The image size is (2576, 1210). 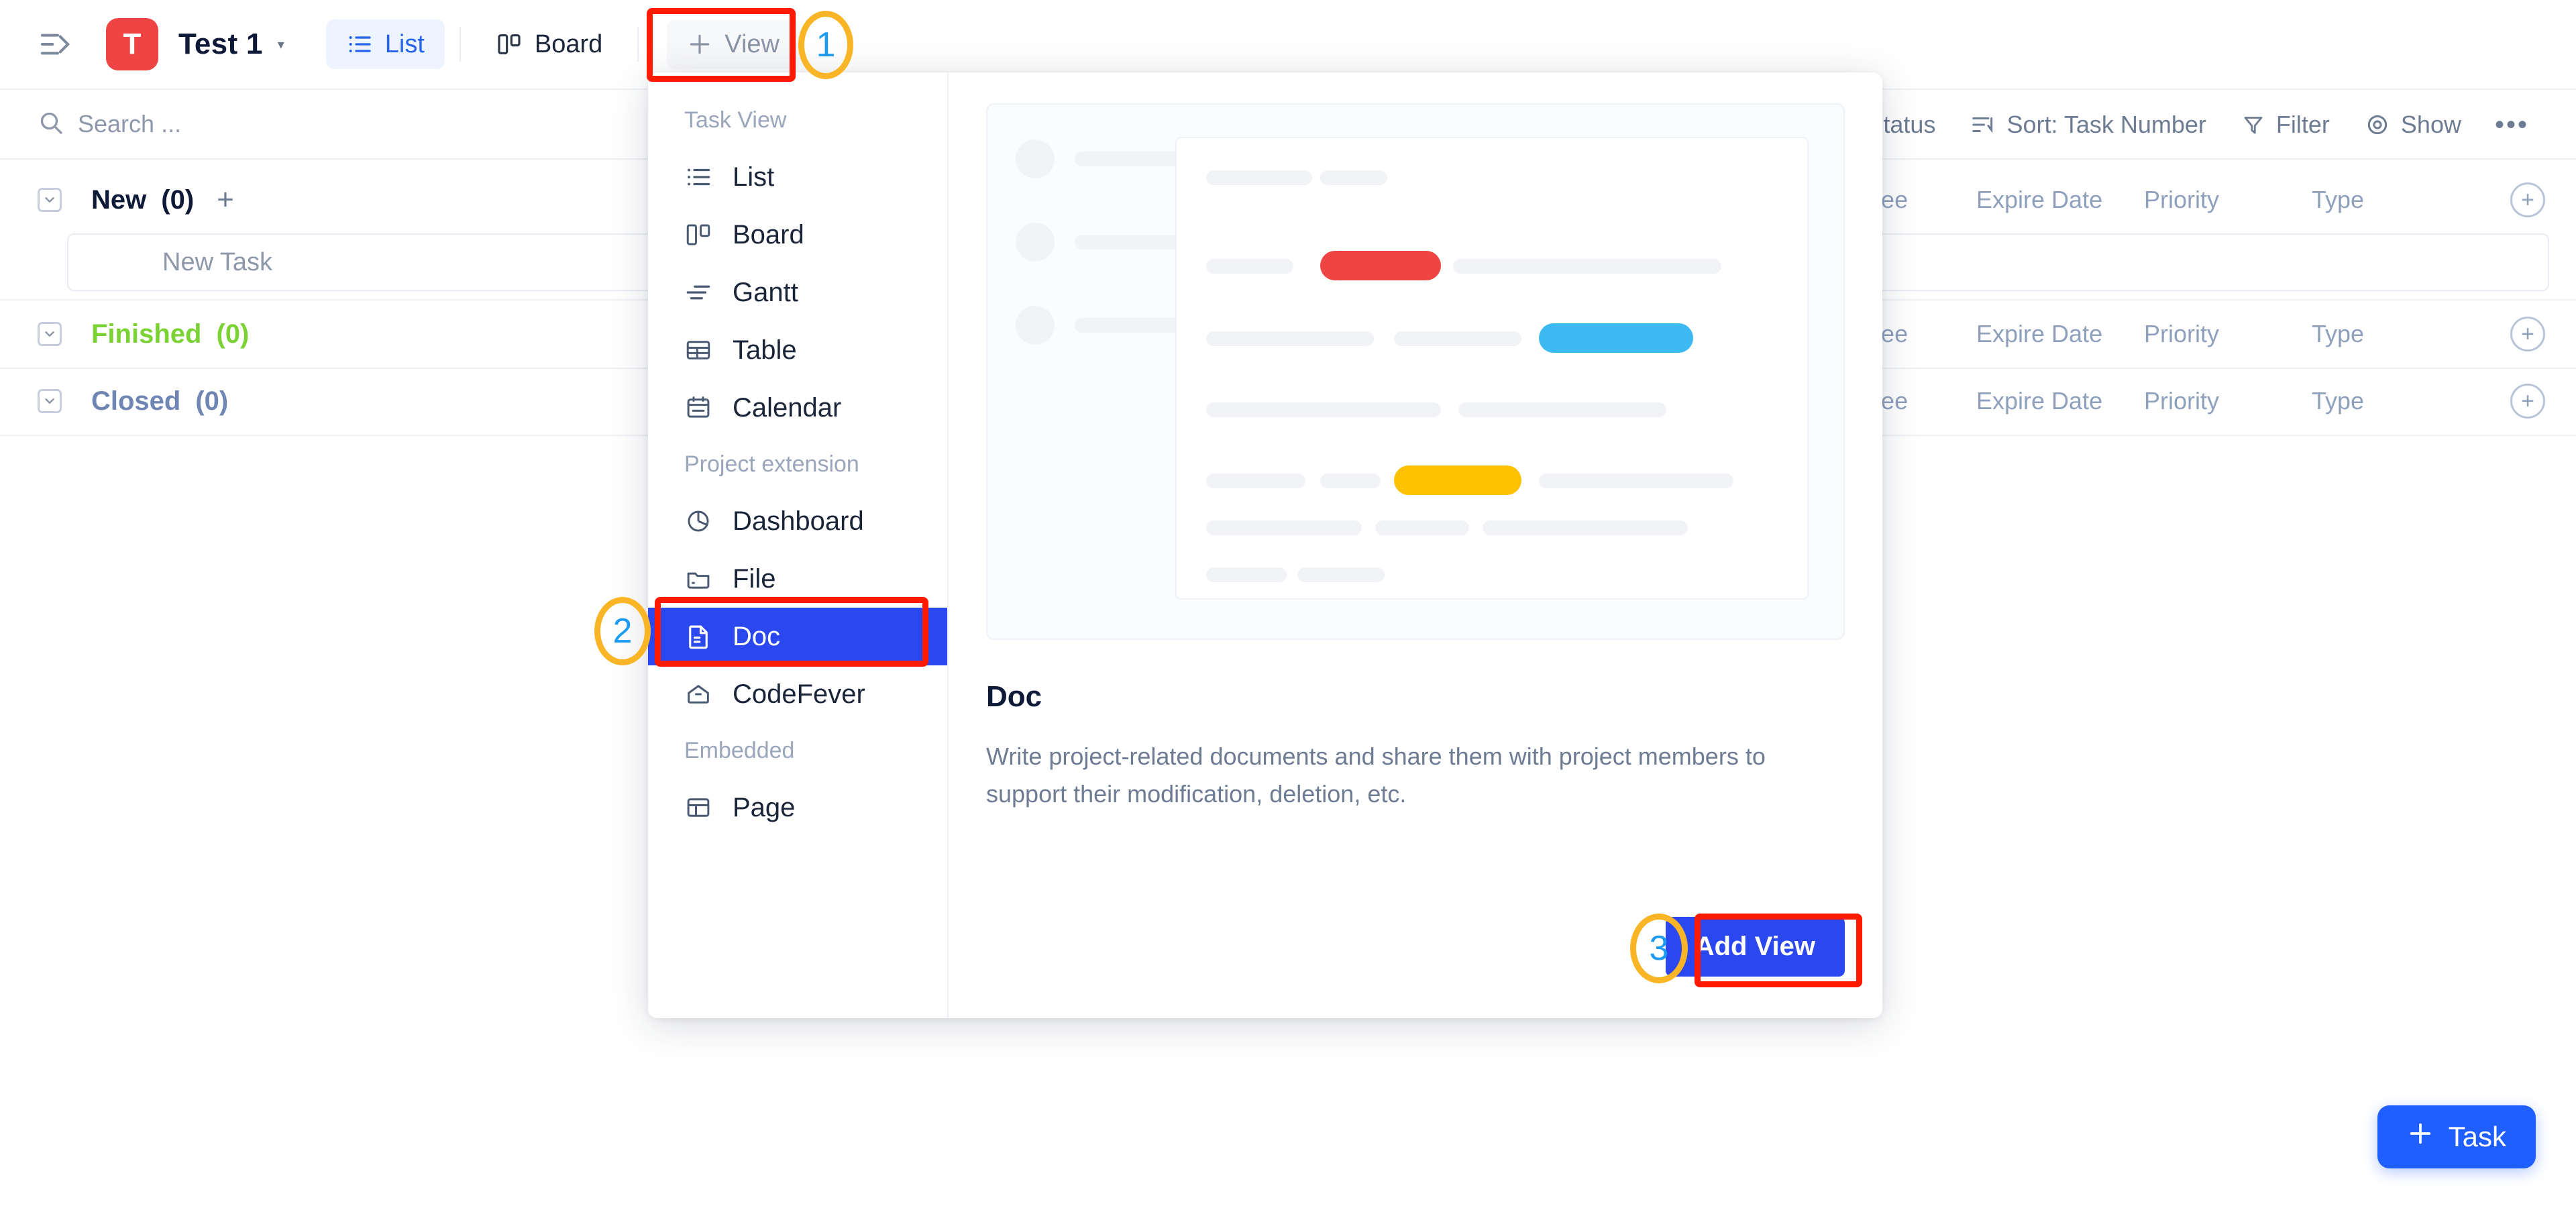 What do you see at coordinates (225, 200) in the screenshot?
I see `group-add-task-icon: +` at bounding box center [225, 200].